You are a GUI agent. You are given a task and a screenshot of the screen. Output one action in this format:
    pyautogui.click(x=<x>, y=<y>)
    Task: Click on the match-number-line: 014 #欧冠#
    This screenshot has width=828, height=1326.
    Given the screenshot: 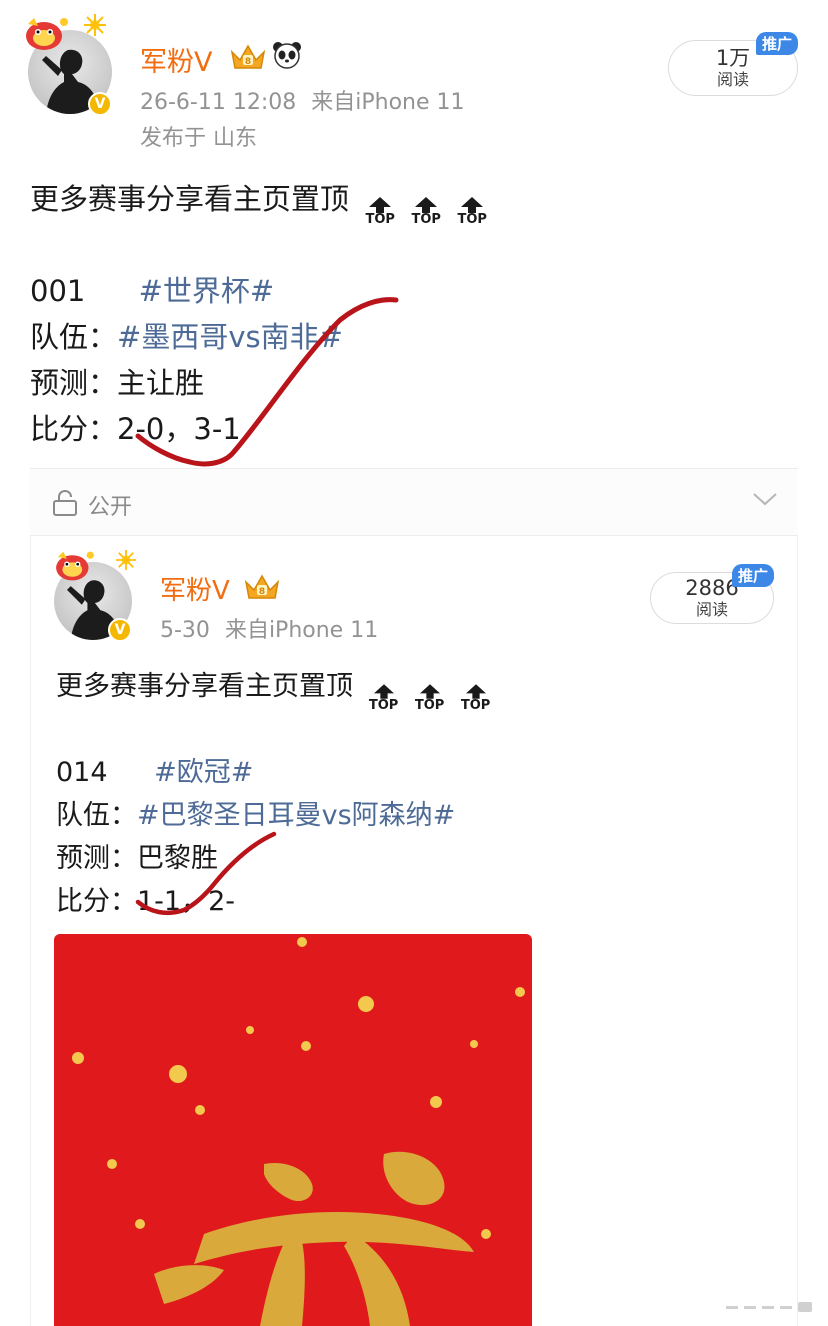 What is the action you would take?
    pyautogui.click(x=154, y=769)
    